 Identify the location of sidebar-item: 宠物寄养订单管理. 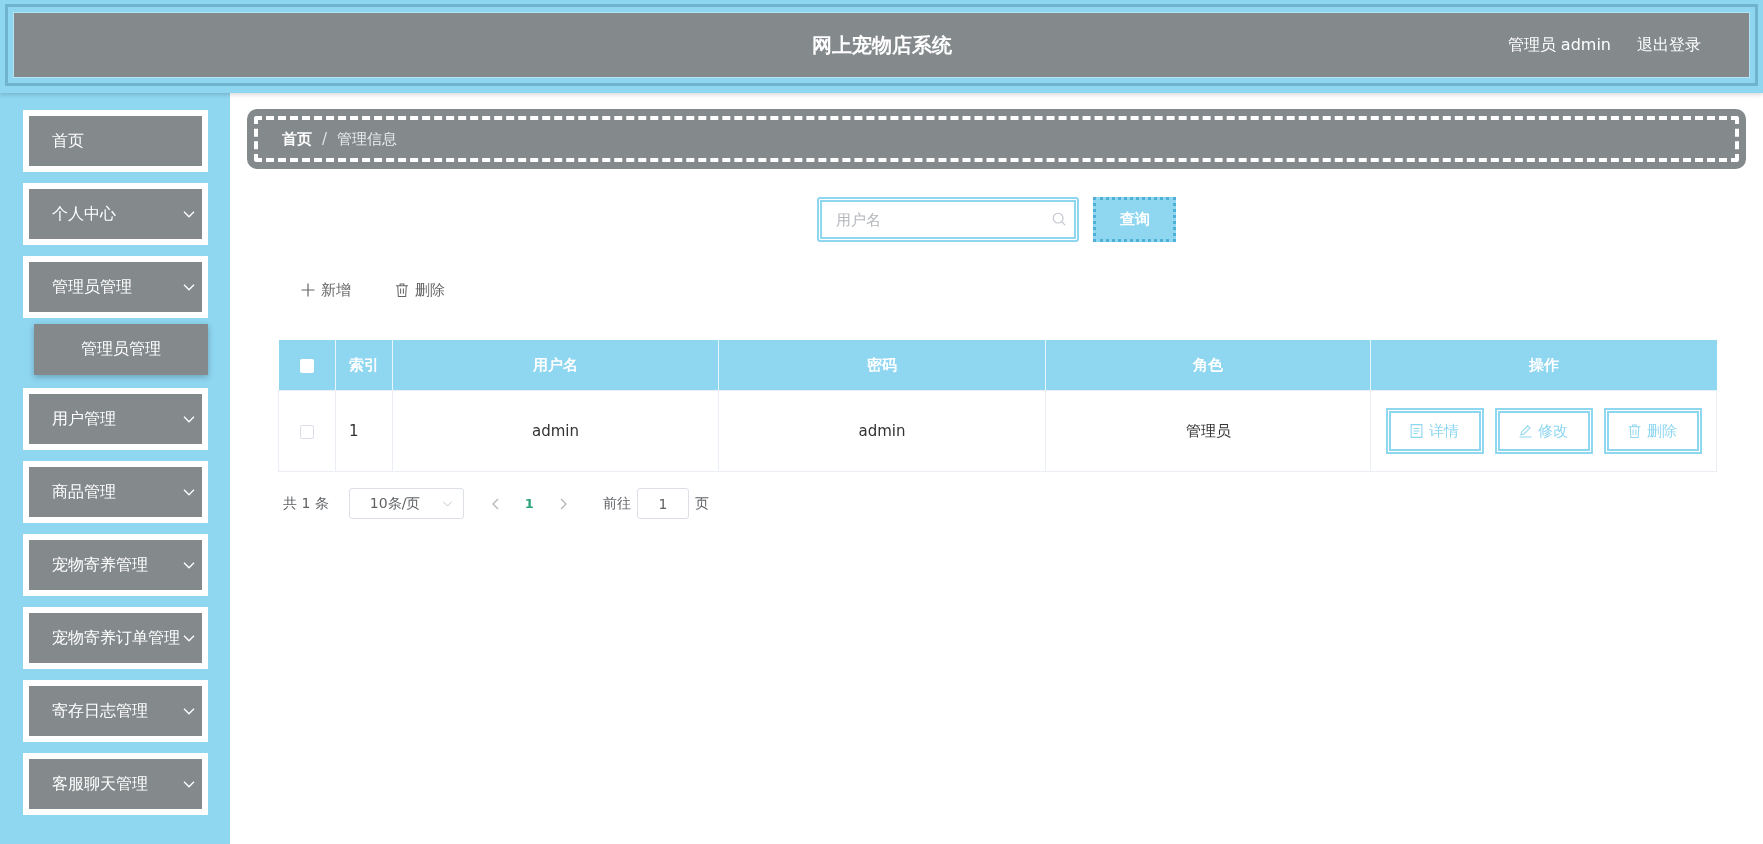
(115, 638).